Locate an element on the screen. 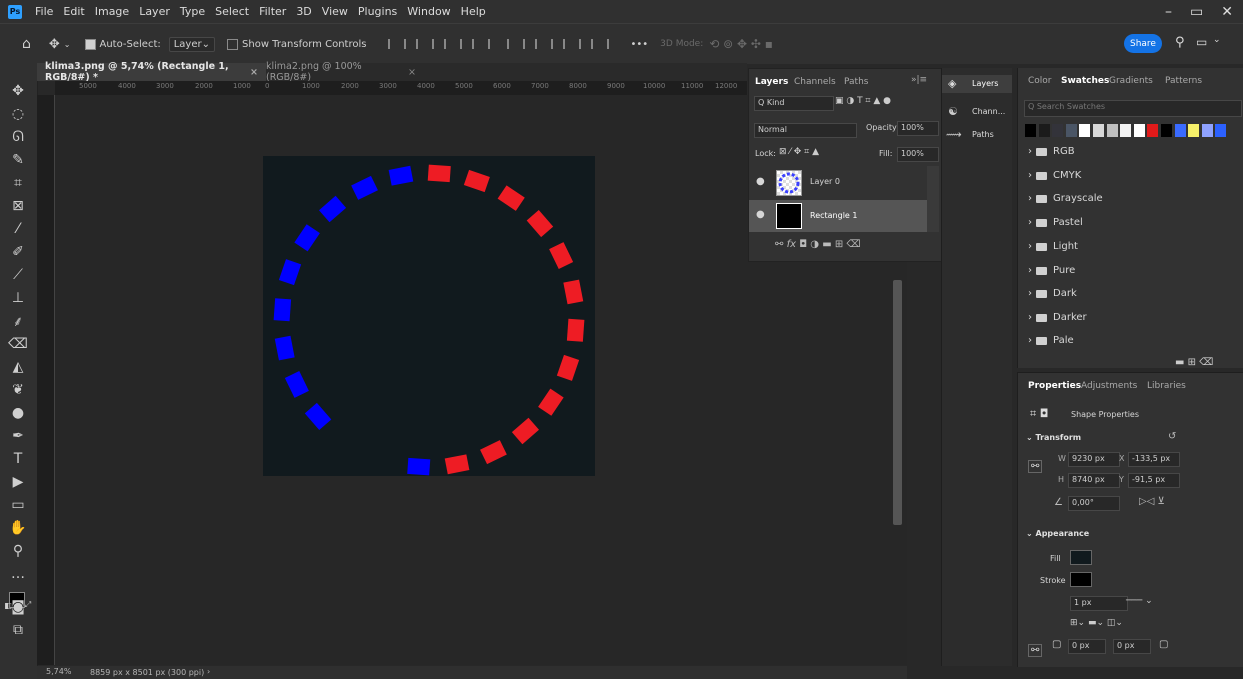 The width and height of the screenshot is (1243, 679). share-button: Share is located at coordinates (1143, 43).